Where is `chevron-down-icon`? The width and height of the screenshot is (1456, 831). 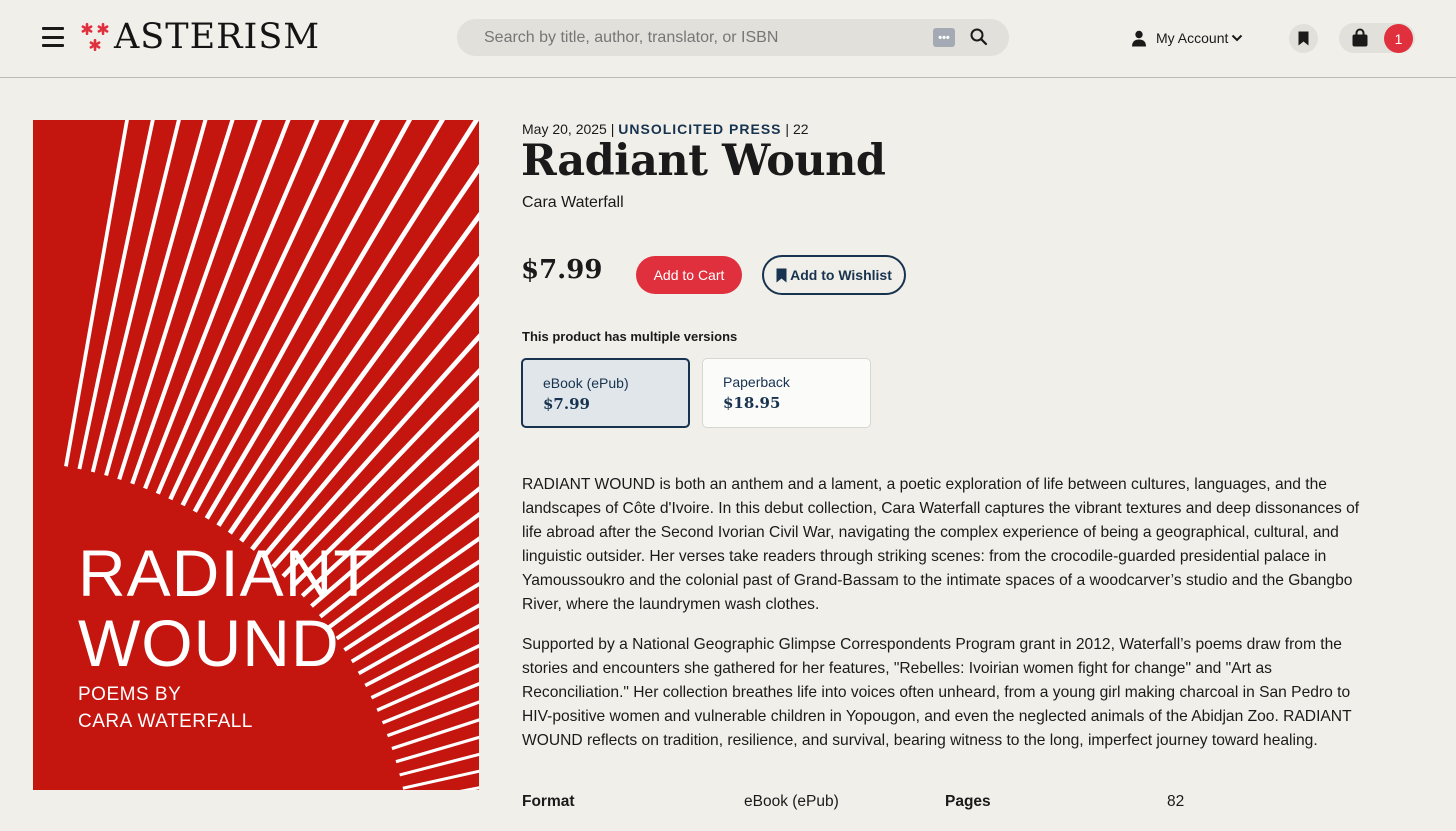 chevron-down-icon is located at coordinates (1237, 38).